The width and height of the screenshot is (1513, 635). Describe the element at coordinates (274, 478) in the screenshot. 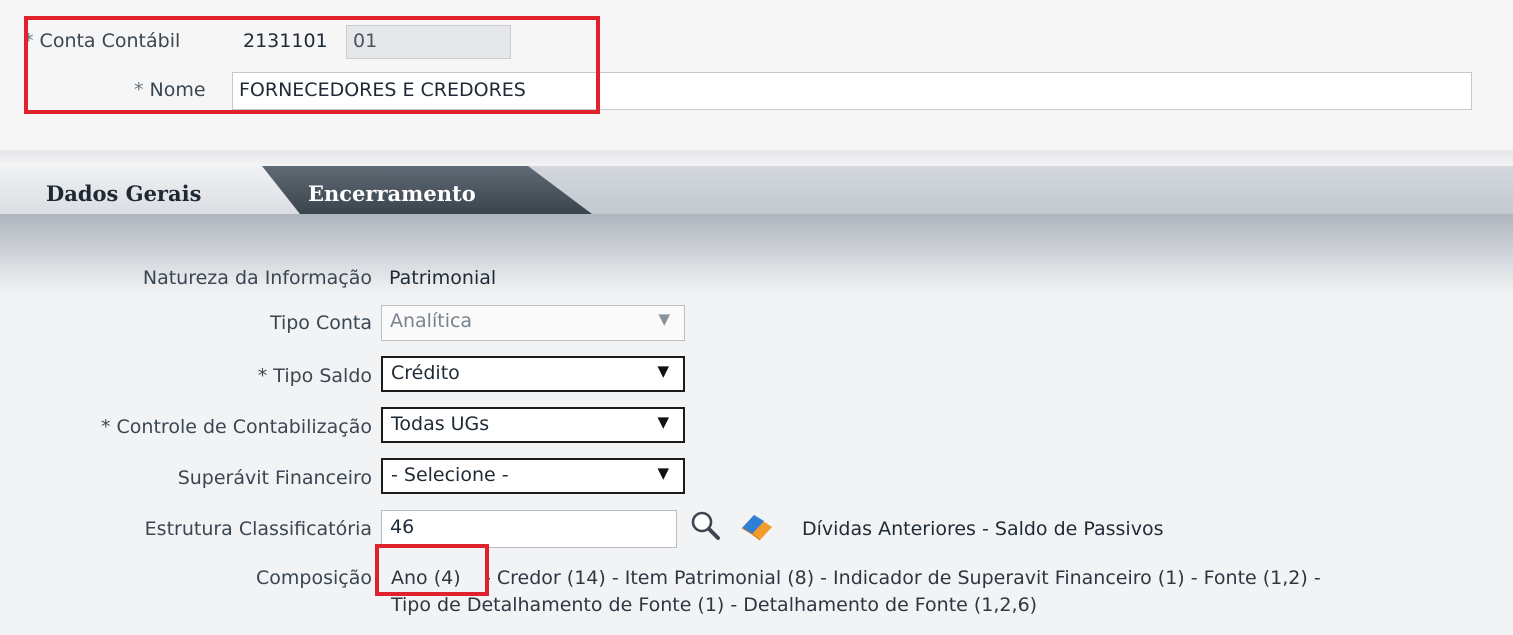

I see `superavit-label: Superávit Financeiro` at that location.